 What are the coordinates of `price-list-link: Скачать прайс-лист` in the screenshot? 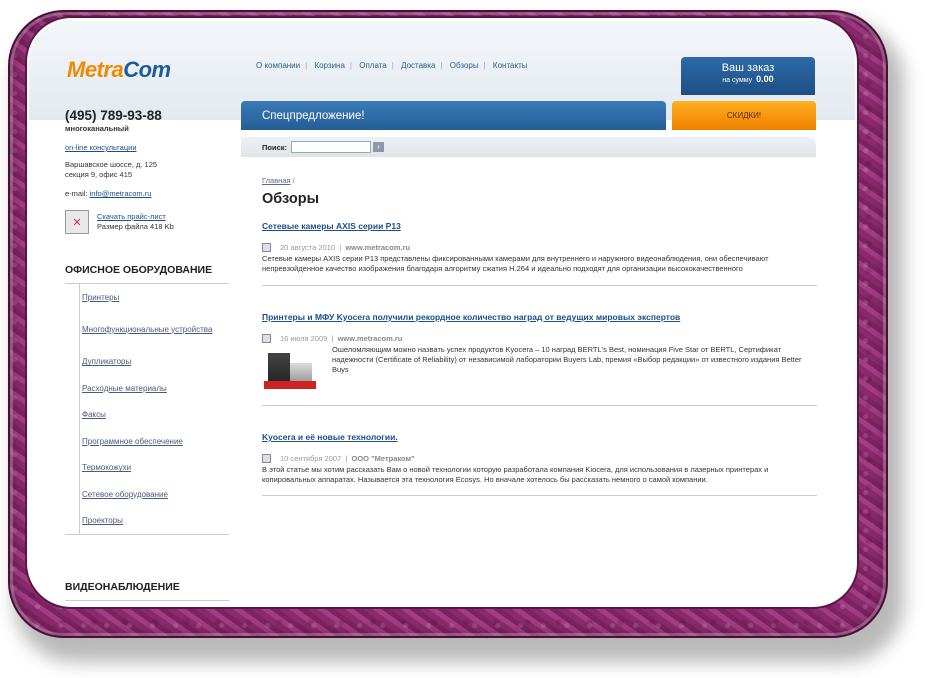 It's located at (135, 217).